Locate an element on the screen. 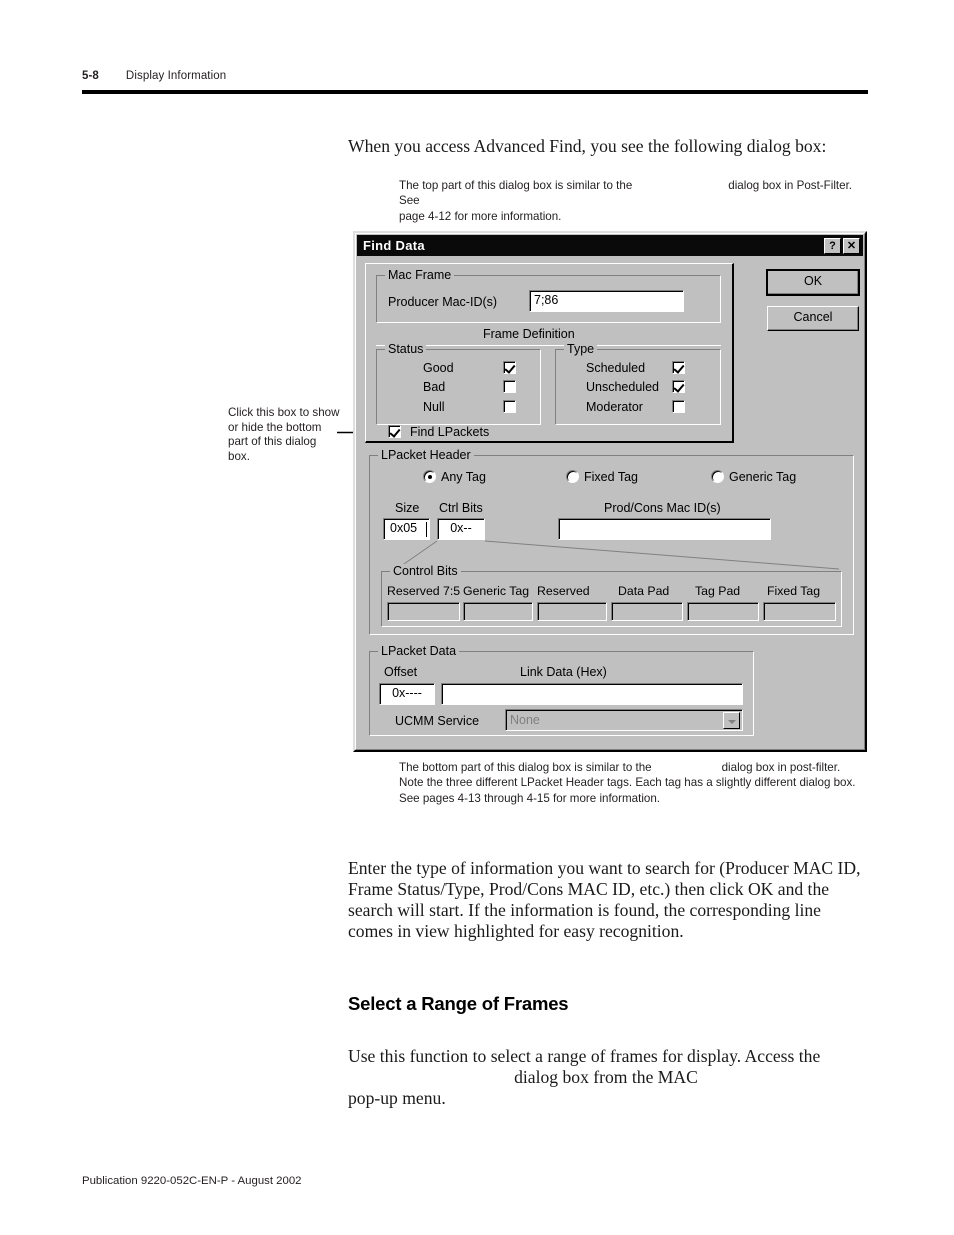 This screenshot has height=1235, width=954. size-input: 0x05 is located at coordinates (406, 529).